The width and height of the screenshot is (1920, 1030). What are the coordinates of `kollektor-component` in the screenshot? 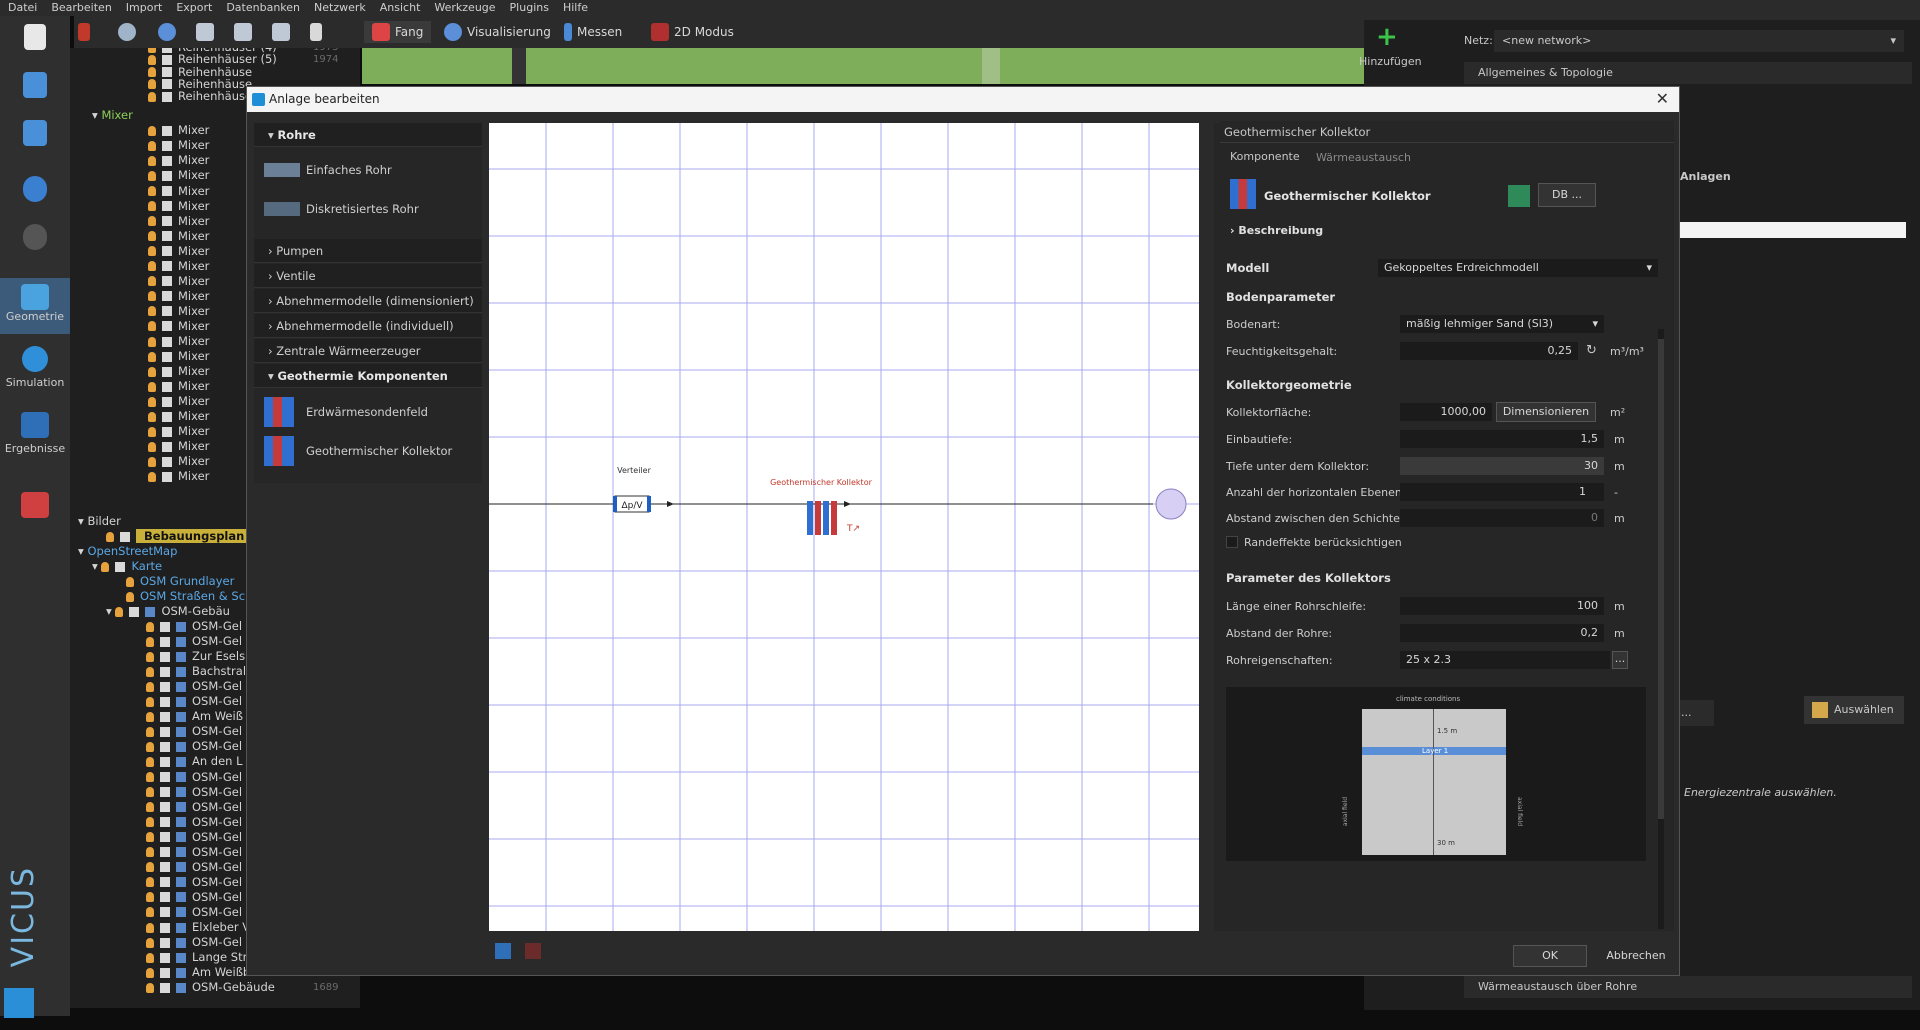 It's located at (822, 518).